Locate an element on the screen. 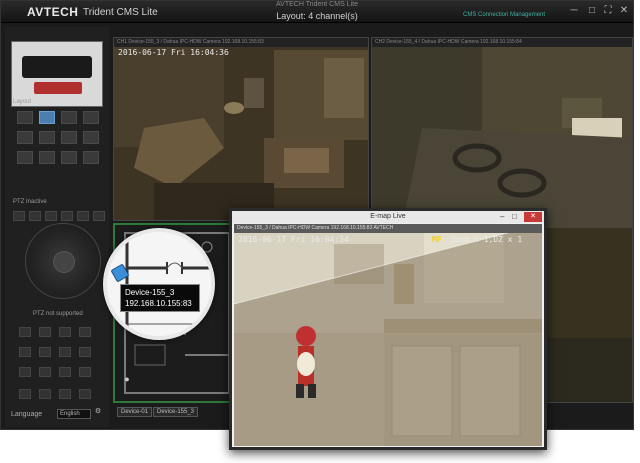 The image size is (640, 463). tooltip-device-name: Device-155_3 is located at coordinates (150, 292).